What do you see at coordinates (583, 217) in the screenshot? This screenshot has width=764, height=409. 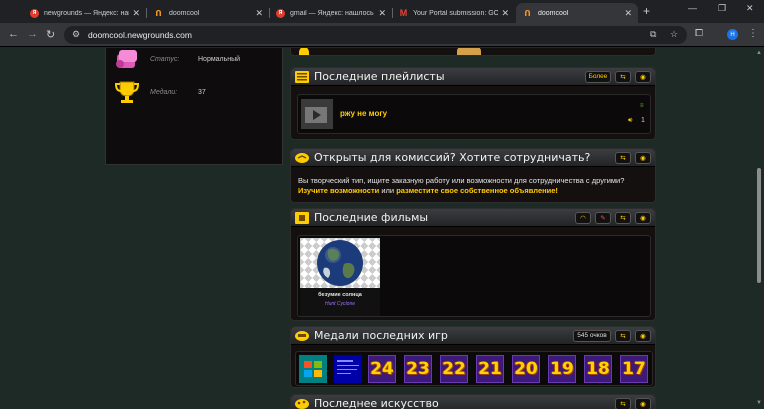 I see `rss-icon: ◠` at bounding box center [583, 217].